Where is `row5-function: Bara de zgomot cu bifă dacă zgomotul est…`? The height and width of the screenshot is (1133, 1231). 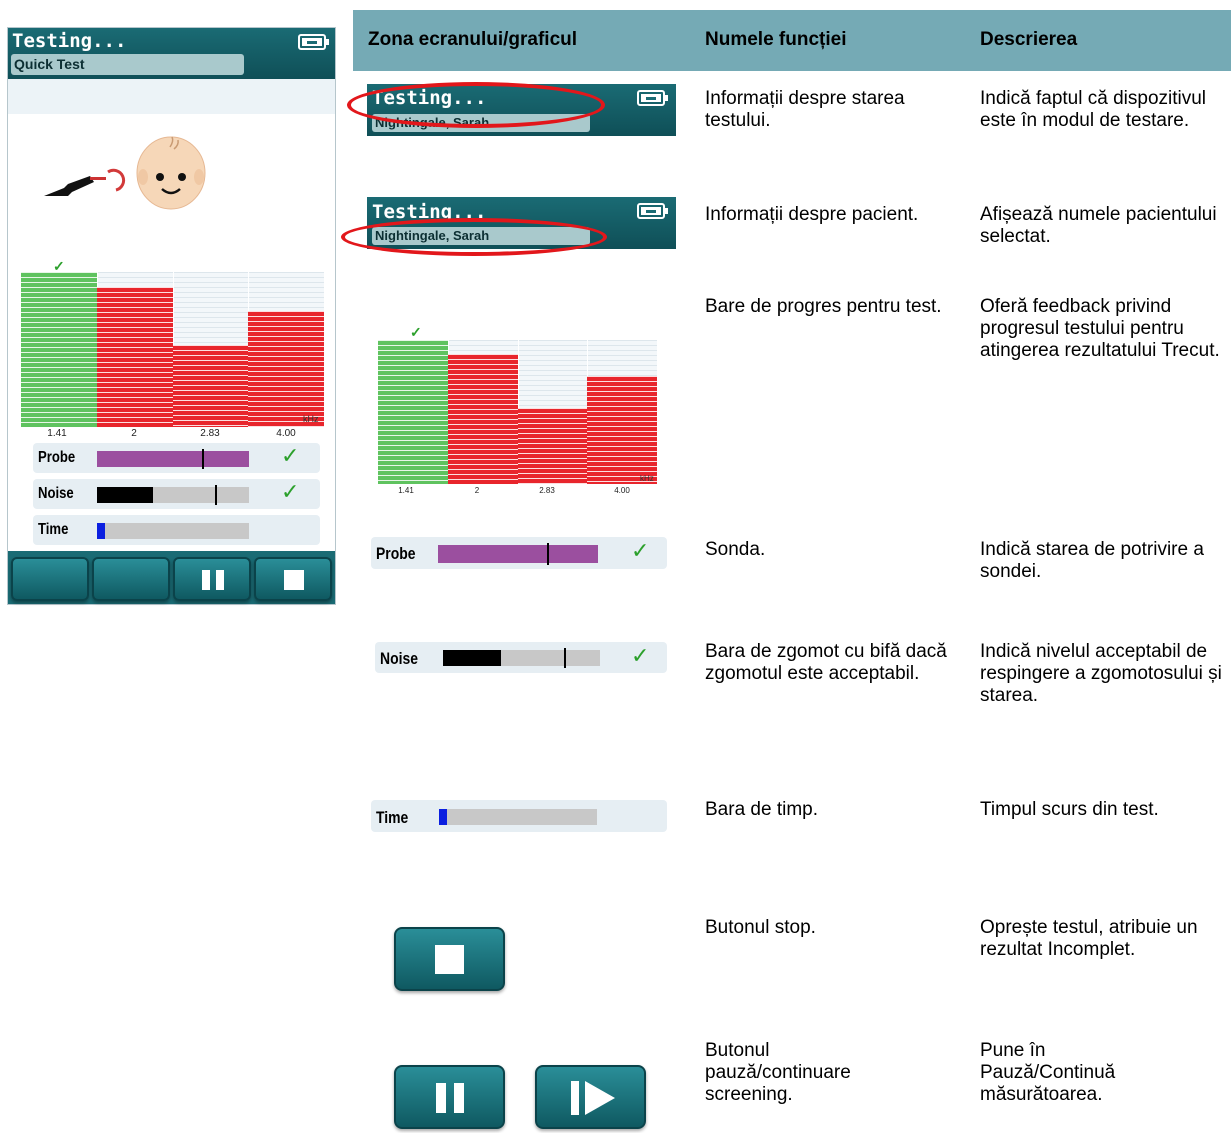
row5-function: Bara de zgomot cu bifă dacă zgomotul est… is located at coordinates (826, 662).